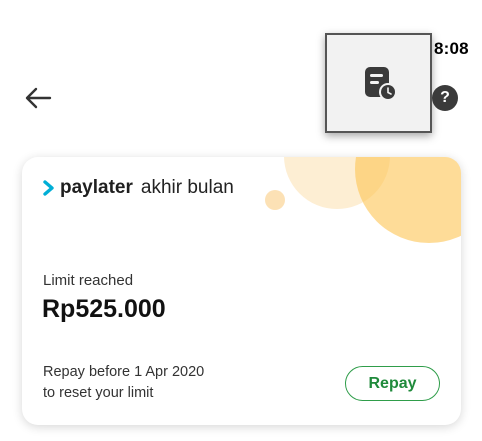 The image size is (482, 441). I want to click on bill-history-icon, so click(380, 84).